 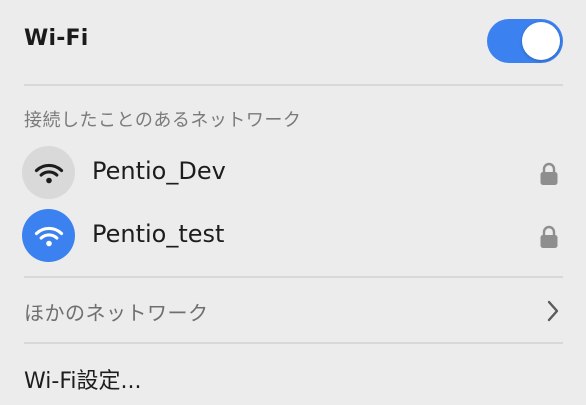 What do you see at coordinates (541, 41) in the screenshot?
I see `toggle-knob` at bounding box center [541, 41].